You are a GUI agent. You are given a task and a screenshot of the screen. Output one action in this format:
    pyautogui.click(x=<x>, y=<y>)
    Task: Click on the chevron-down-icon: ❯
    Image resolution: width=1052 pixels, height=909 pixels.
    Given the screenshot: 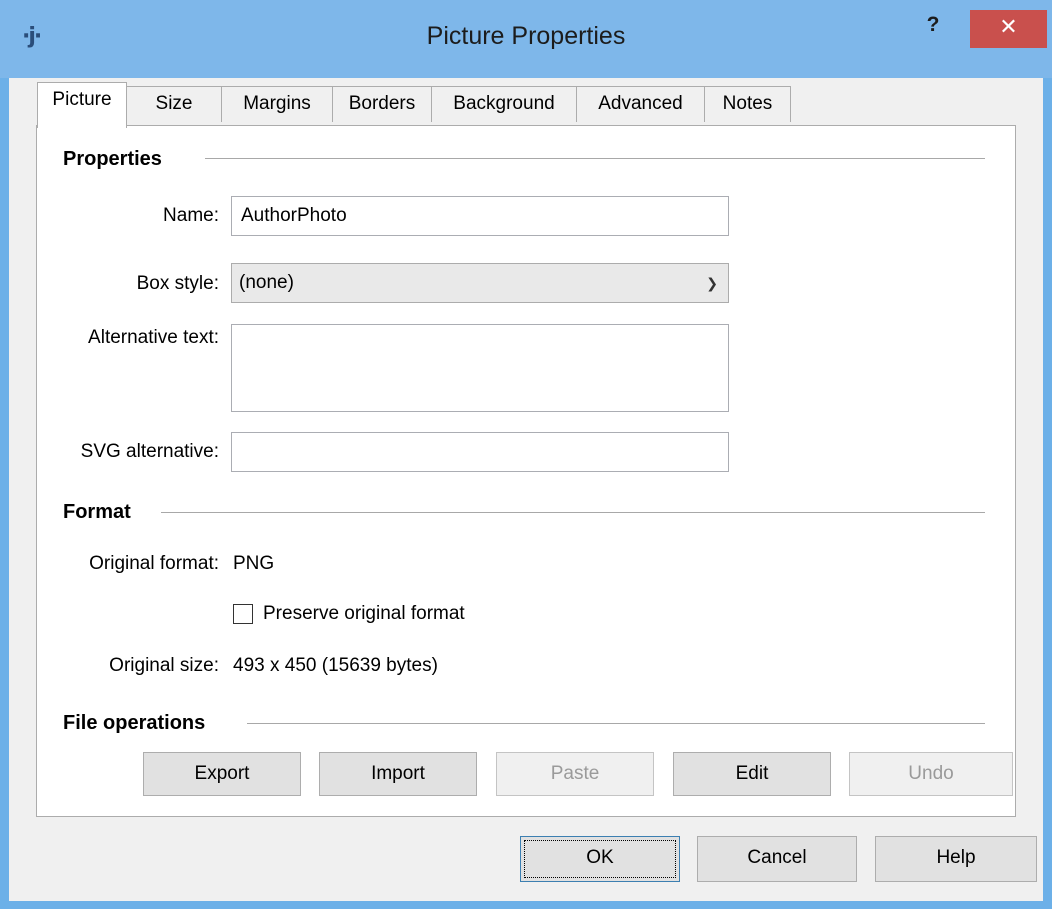 What is the action you would take?
    pyautogui.click(x=712, y=283)
    